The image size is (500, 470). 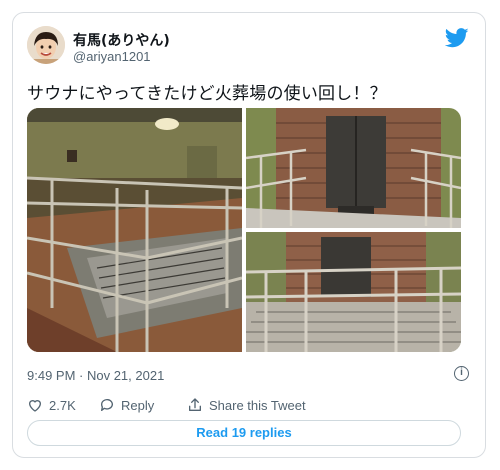 I want to click on display-name: 有馬(ありやん), so click(x=121, y=40).